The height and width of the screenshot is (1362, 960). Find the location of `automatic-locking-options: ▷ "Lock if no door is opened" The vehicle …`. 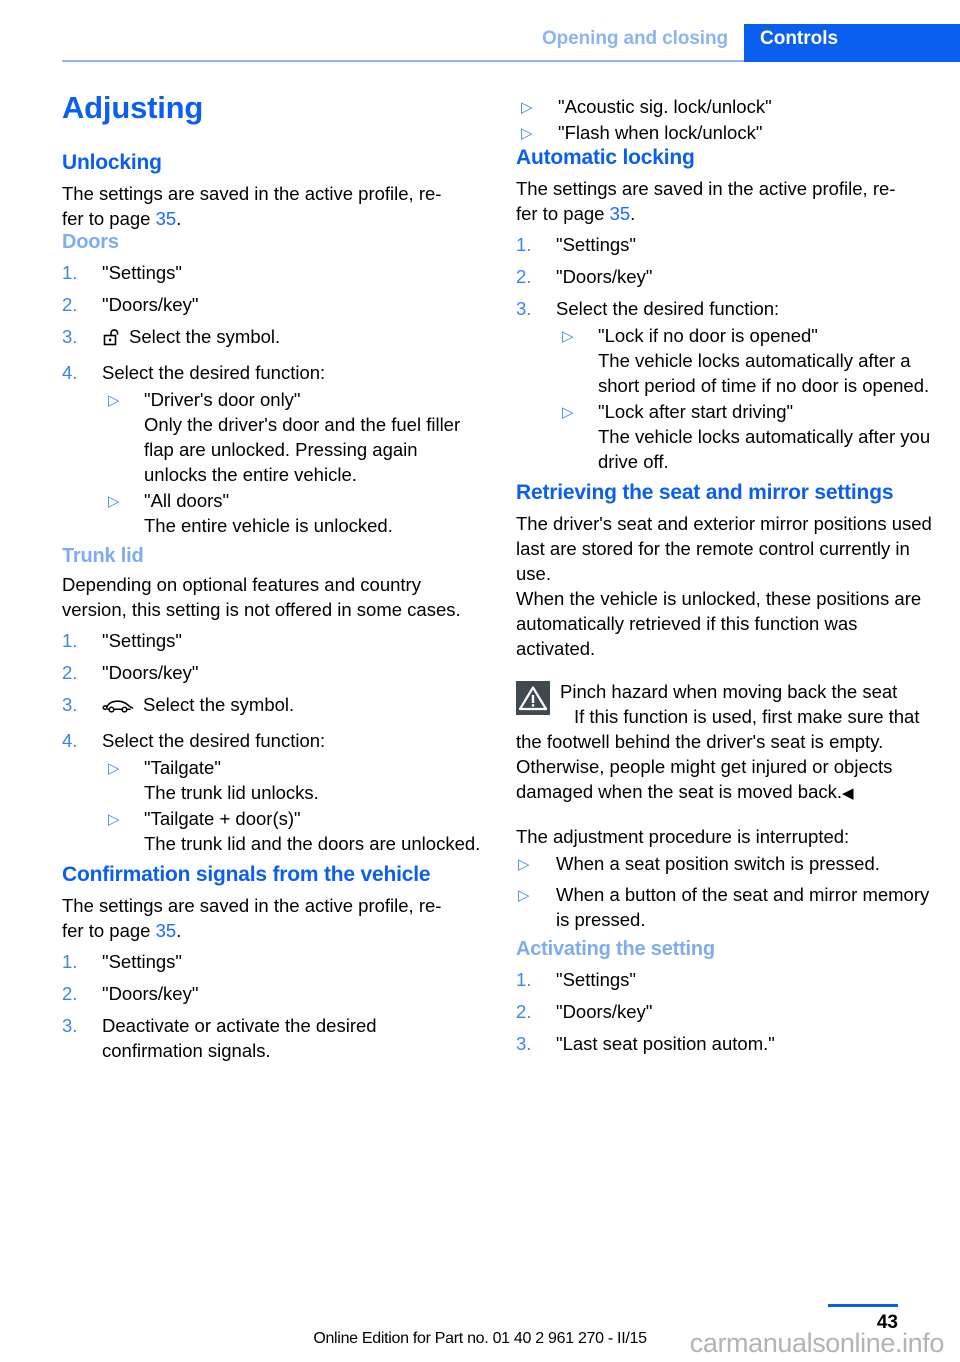

automatic-locking-options: ▷ "Lock if no door is opened" The vehicle … is located at coordinates (746, 398).